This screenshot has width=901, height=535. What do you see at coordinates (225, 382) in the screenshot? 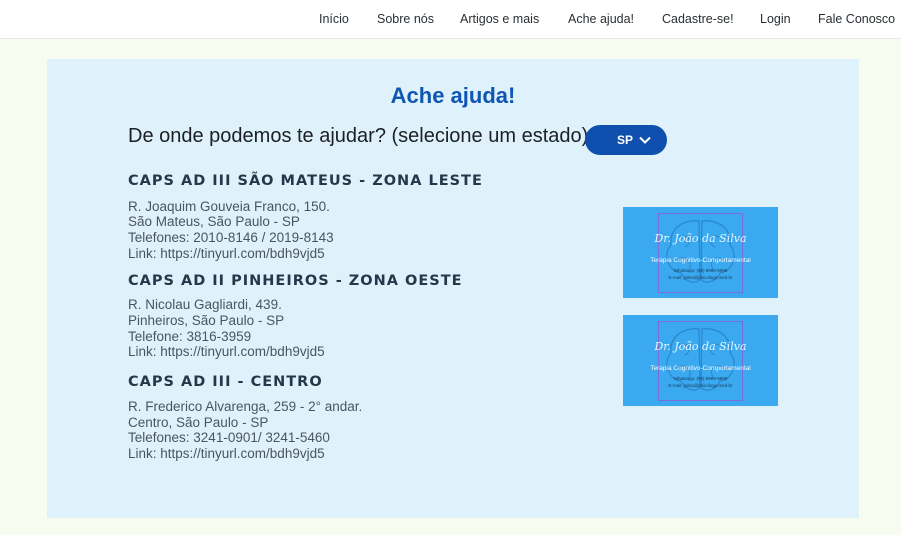
I see `center-name: CAPS AD III - CENTRO` at bounding box center [225, 382].